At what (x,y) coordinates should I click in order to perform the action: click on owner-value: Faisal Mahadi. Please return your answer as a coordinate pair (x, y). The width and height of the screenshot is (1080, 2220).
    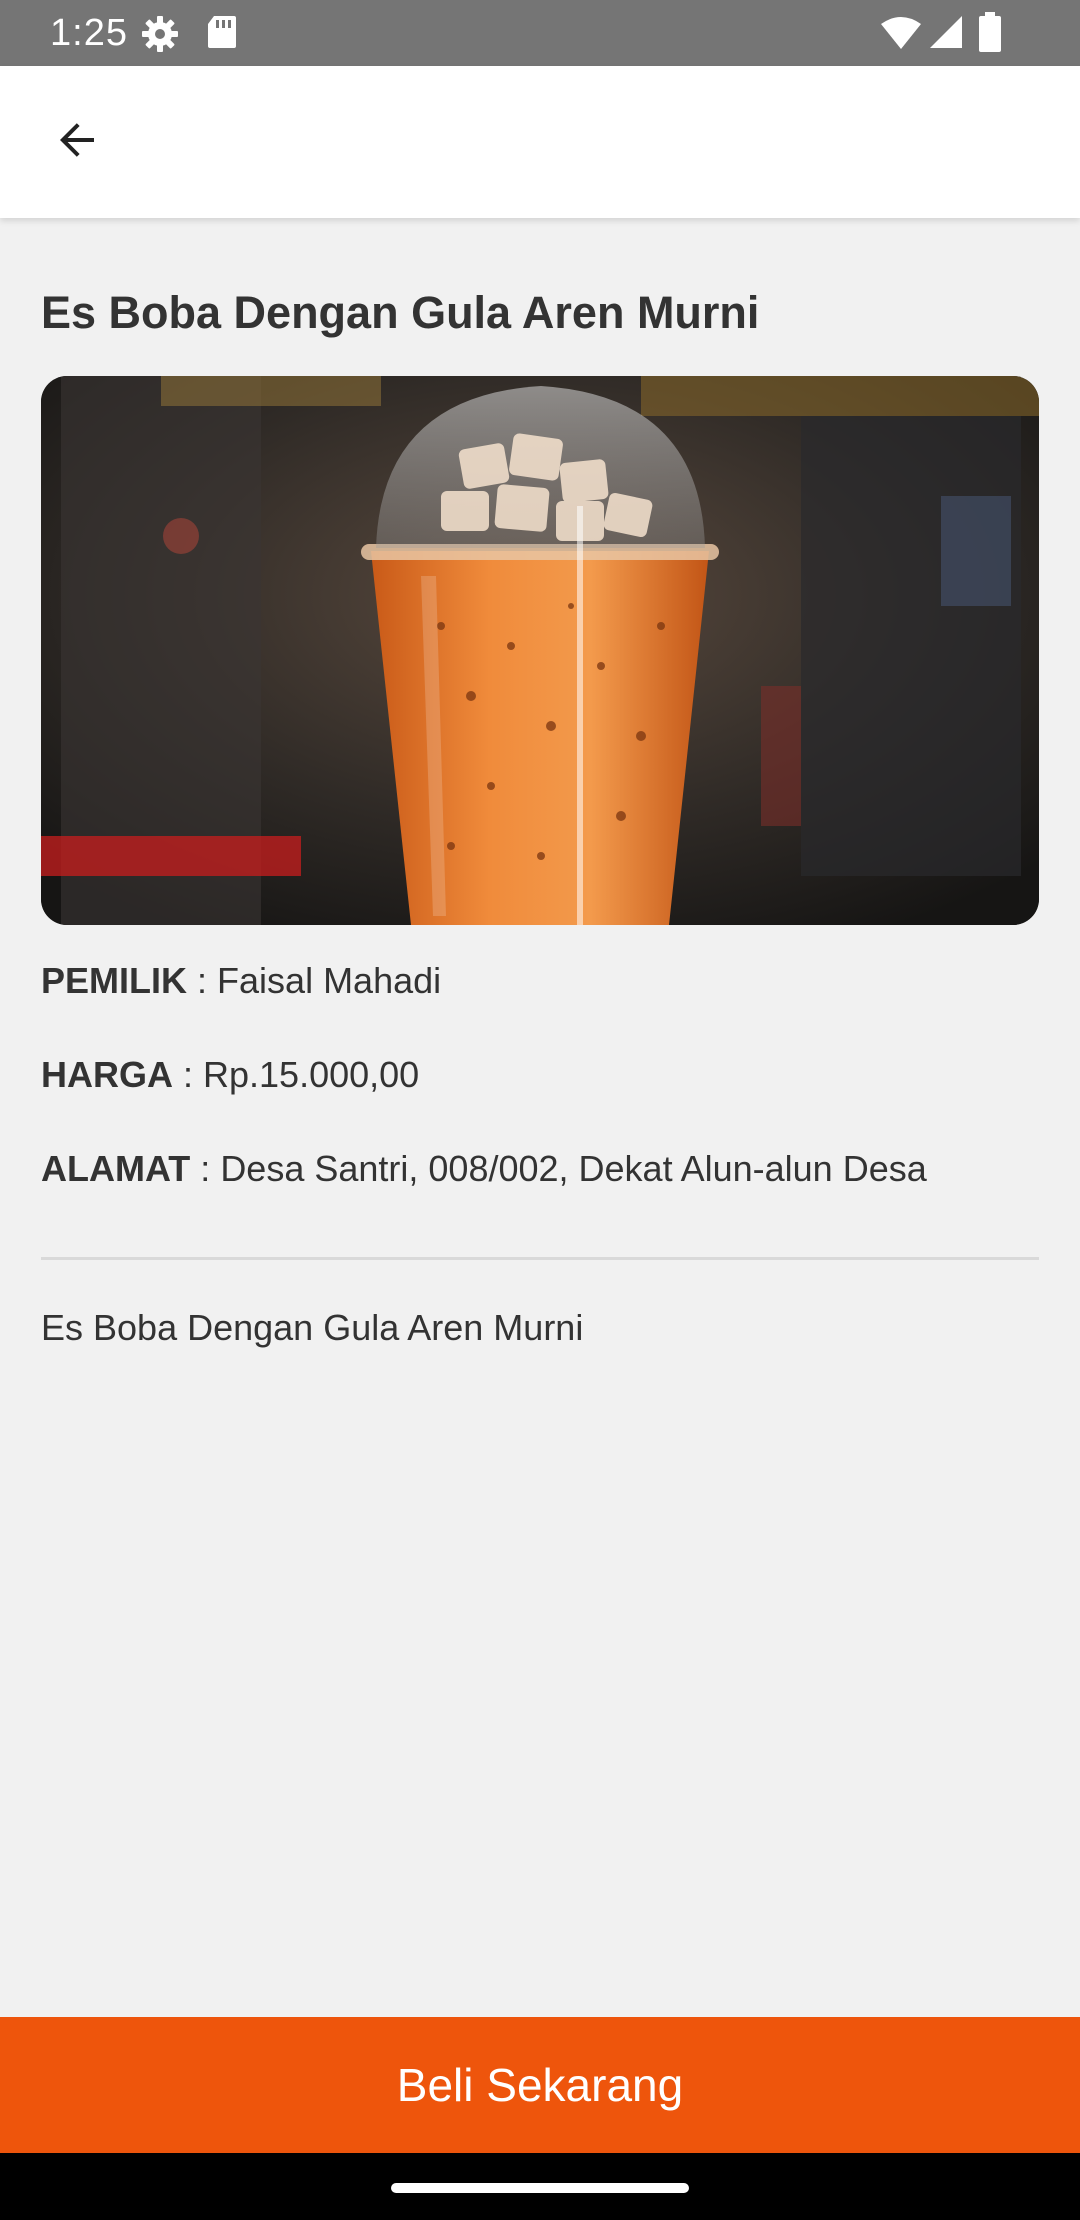
    Looking at the image, I should click on (329, 980).